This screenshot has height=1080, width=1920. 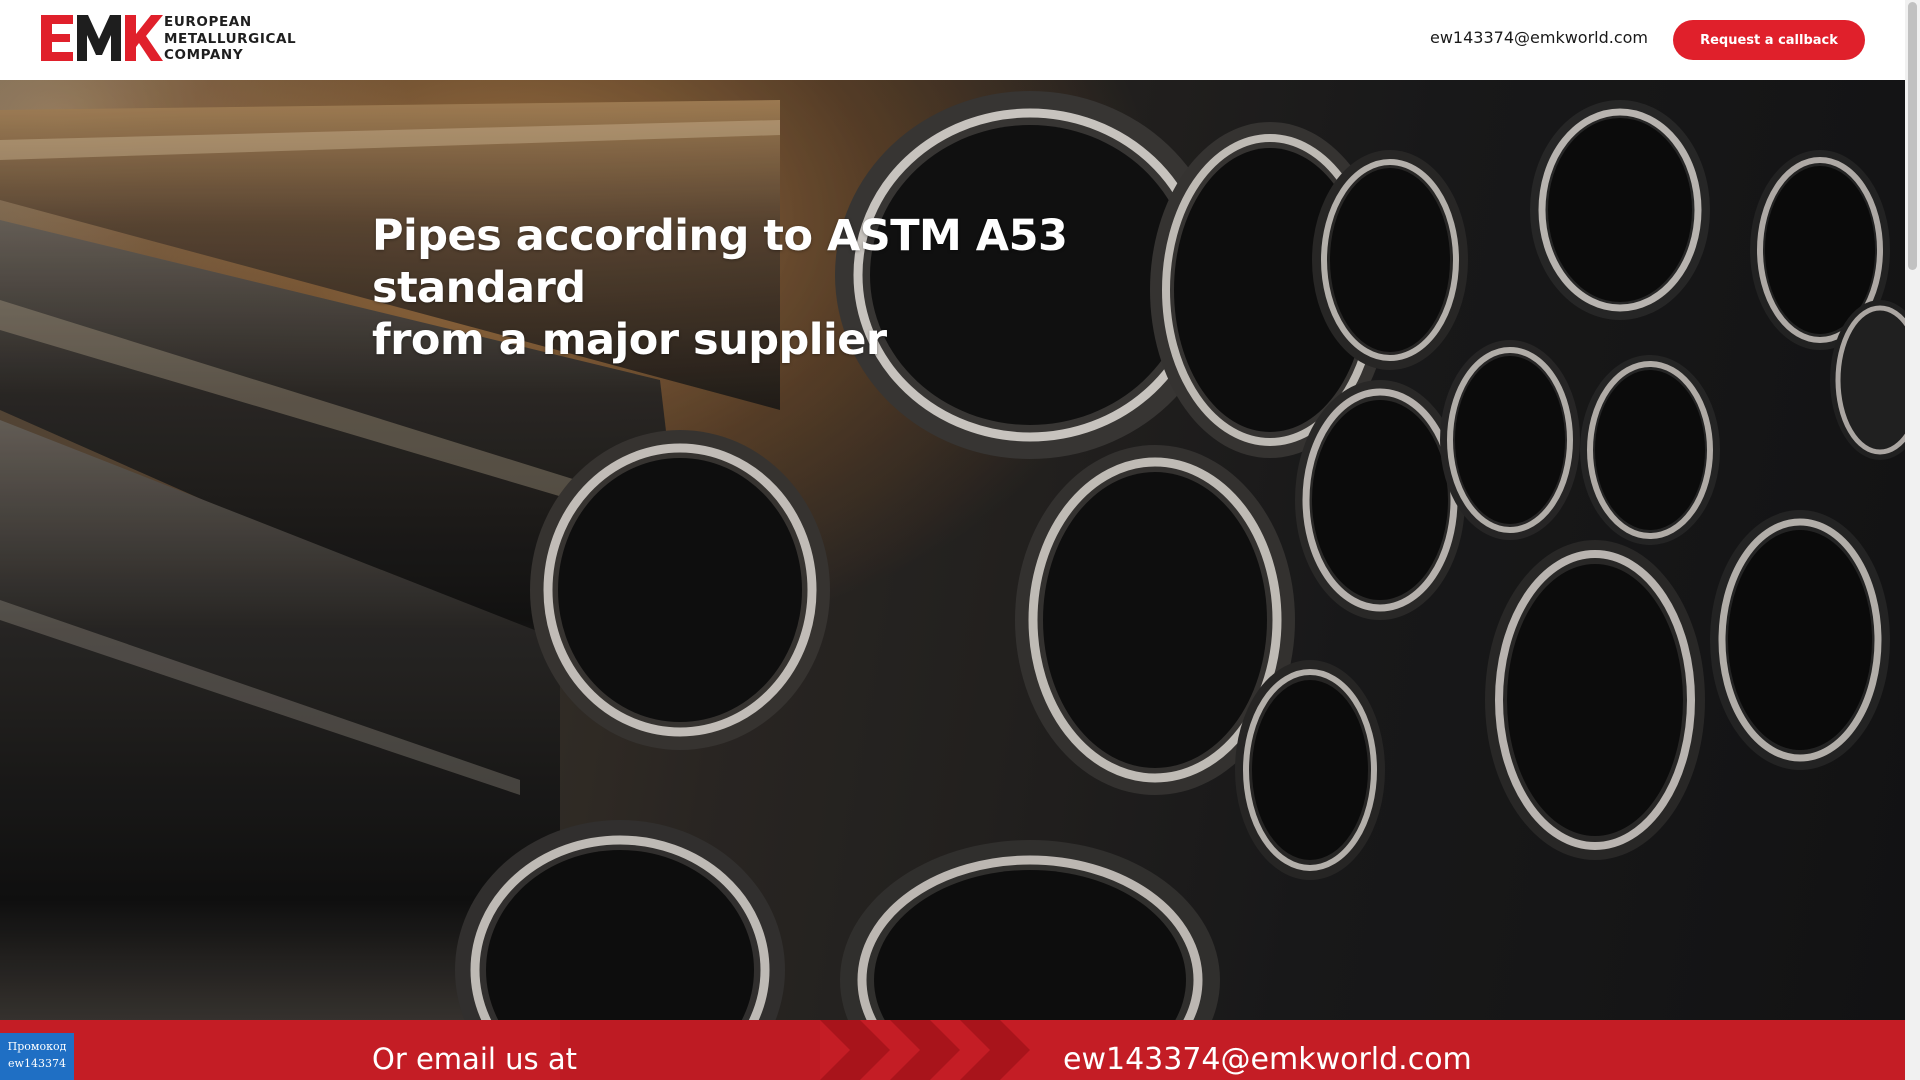 I want to click on scrollbar-thumb, so click(x=1912, y=136).